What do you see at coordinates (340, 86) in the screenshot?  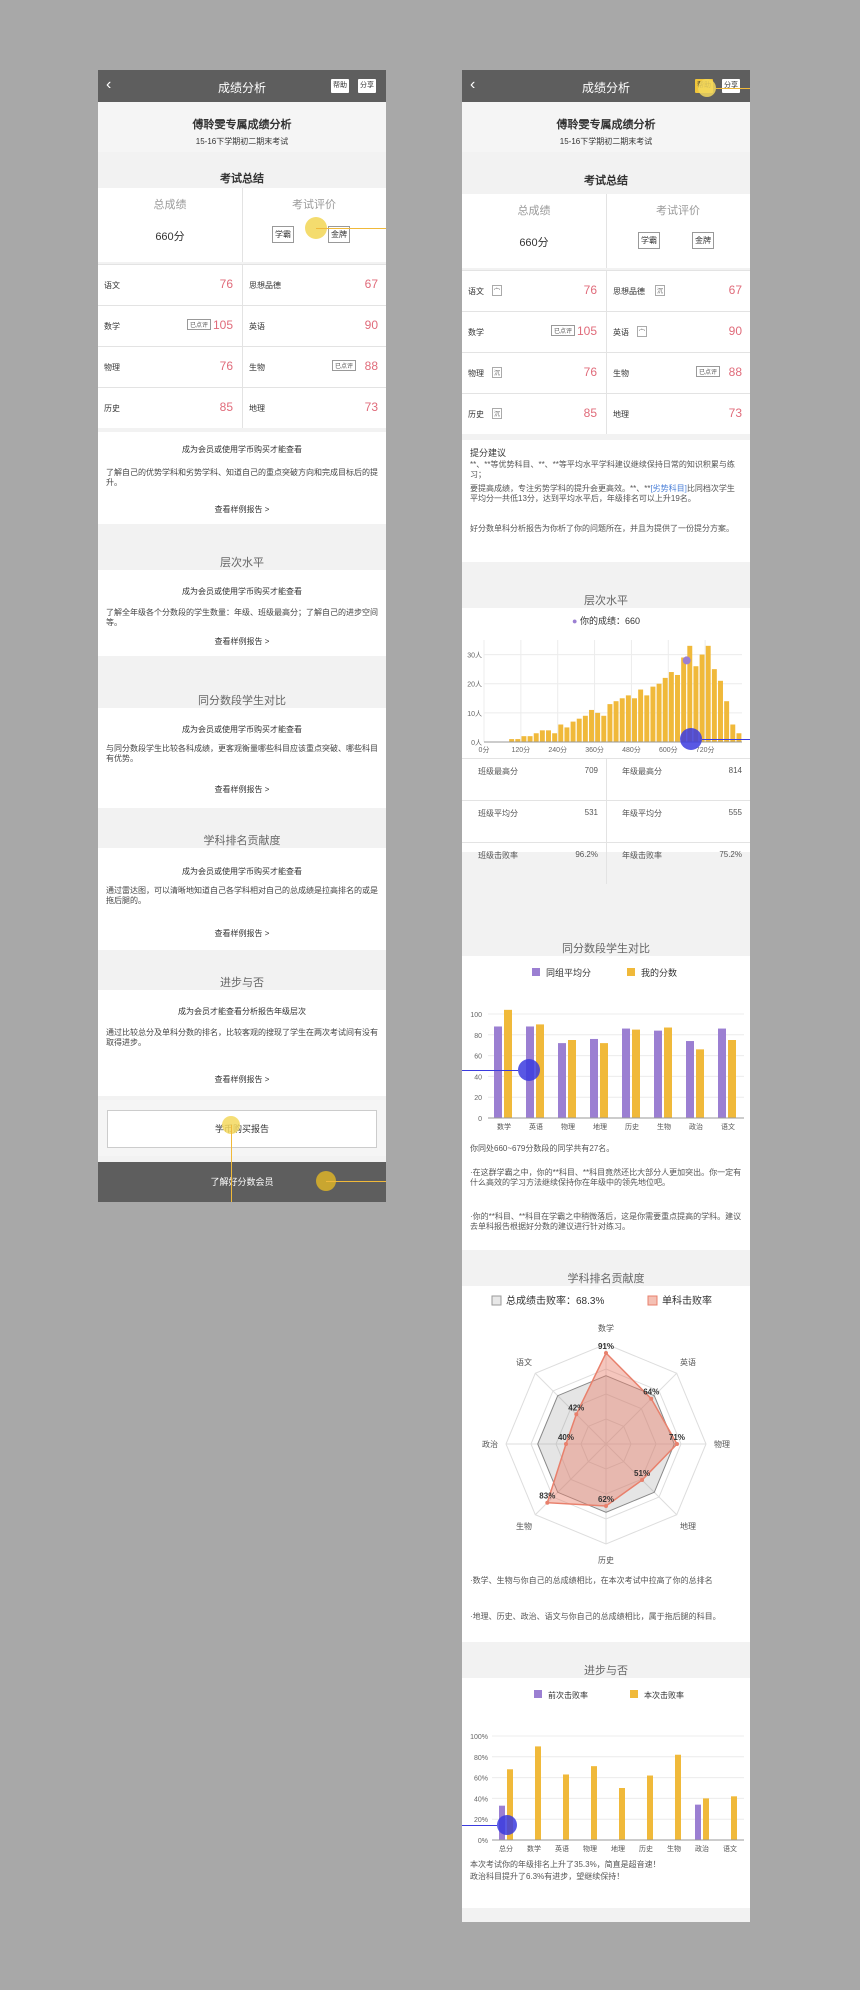 I see `help-button: 帮助` at bounding box center [340, 86].